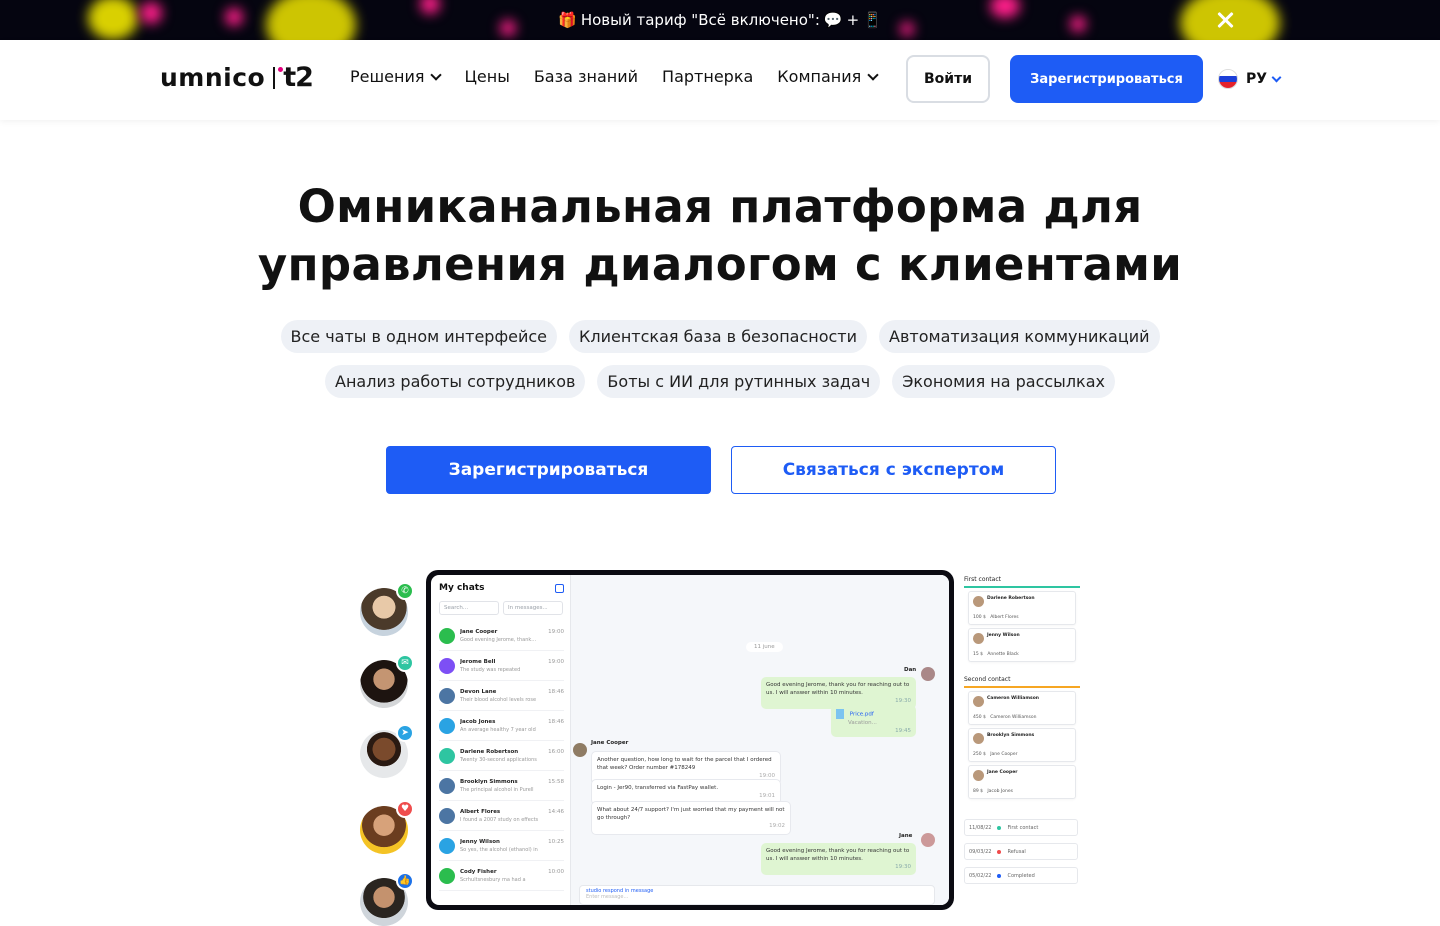 The image size is (1440, 926). I want to click on deal-history-item: 11/08/22 First contact, so click(1021, 827).